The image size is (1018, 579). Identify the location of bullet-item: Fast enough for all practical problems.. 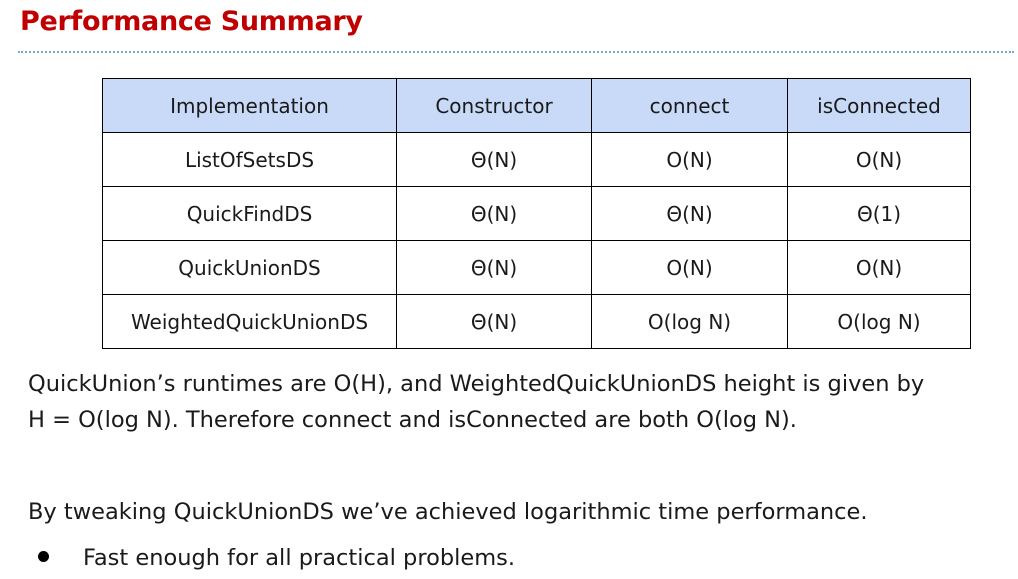
(276, 558).